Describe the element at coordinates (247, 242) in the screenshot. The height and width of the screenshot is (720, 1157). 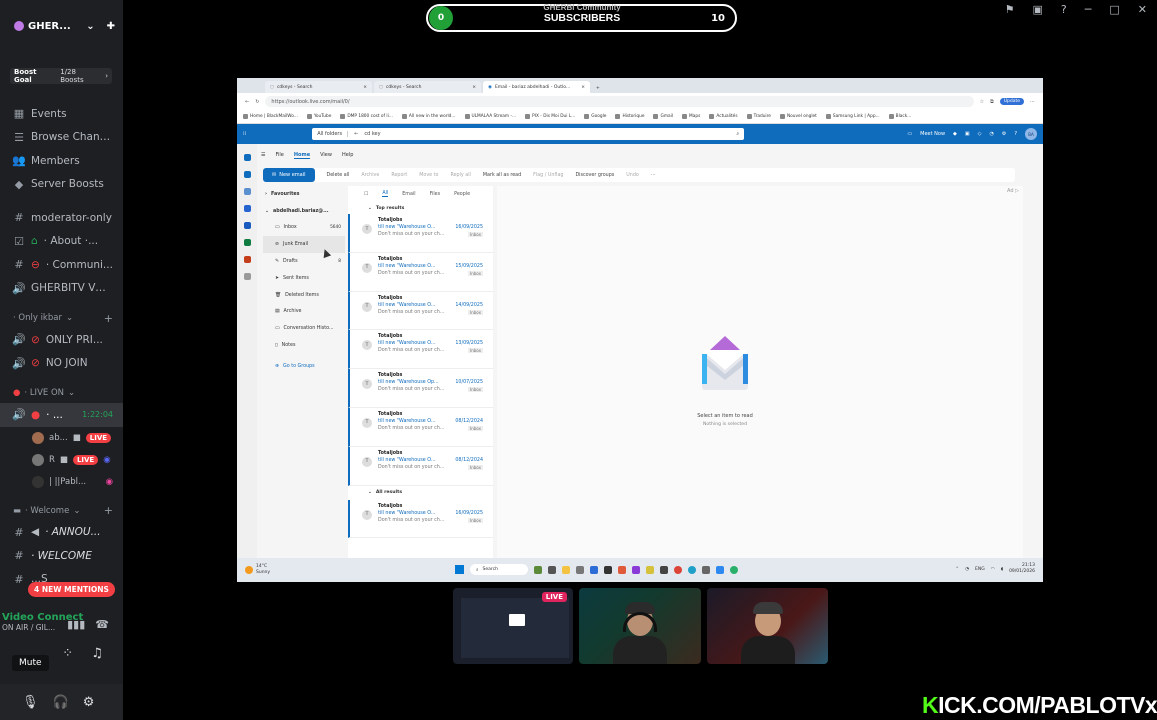
I see `excel-icon` at that location.